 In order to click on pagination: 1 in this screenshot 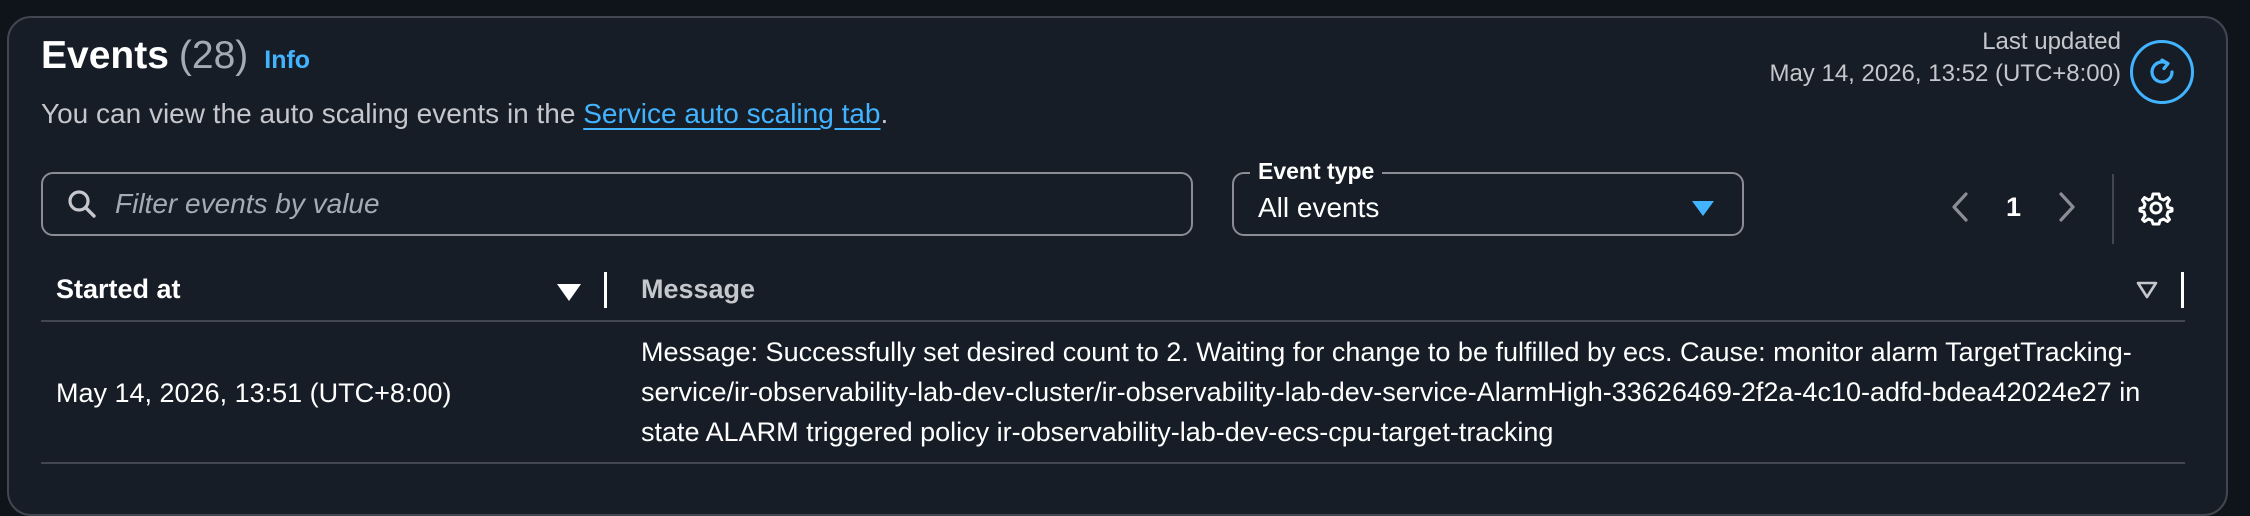, I will do `click(2013, 207)`.